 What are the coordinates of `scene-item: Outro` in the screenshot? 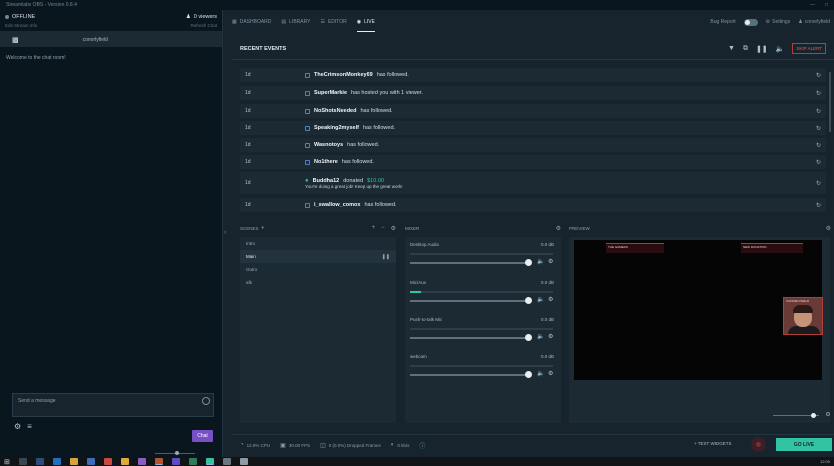 It's located at (318, 269).